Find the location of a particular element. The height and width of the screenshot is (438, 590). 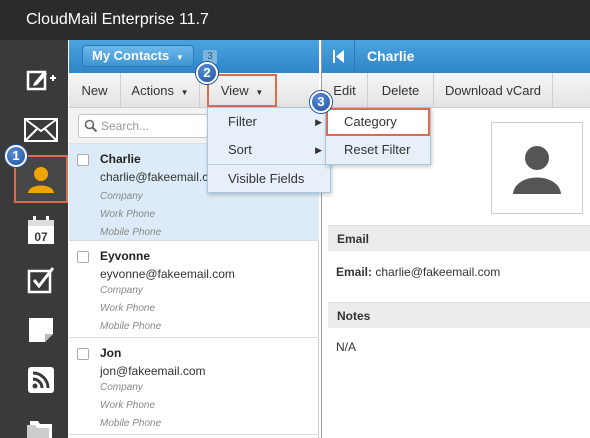

tasks-icon is located at coordinates (41, 280).